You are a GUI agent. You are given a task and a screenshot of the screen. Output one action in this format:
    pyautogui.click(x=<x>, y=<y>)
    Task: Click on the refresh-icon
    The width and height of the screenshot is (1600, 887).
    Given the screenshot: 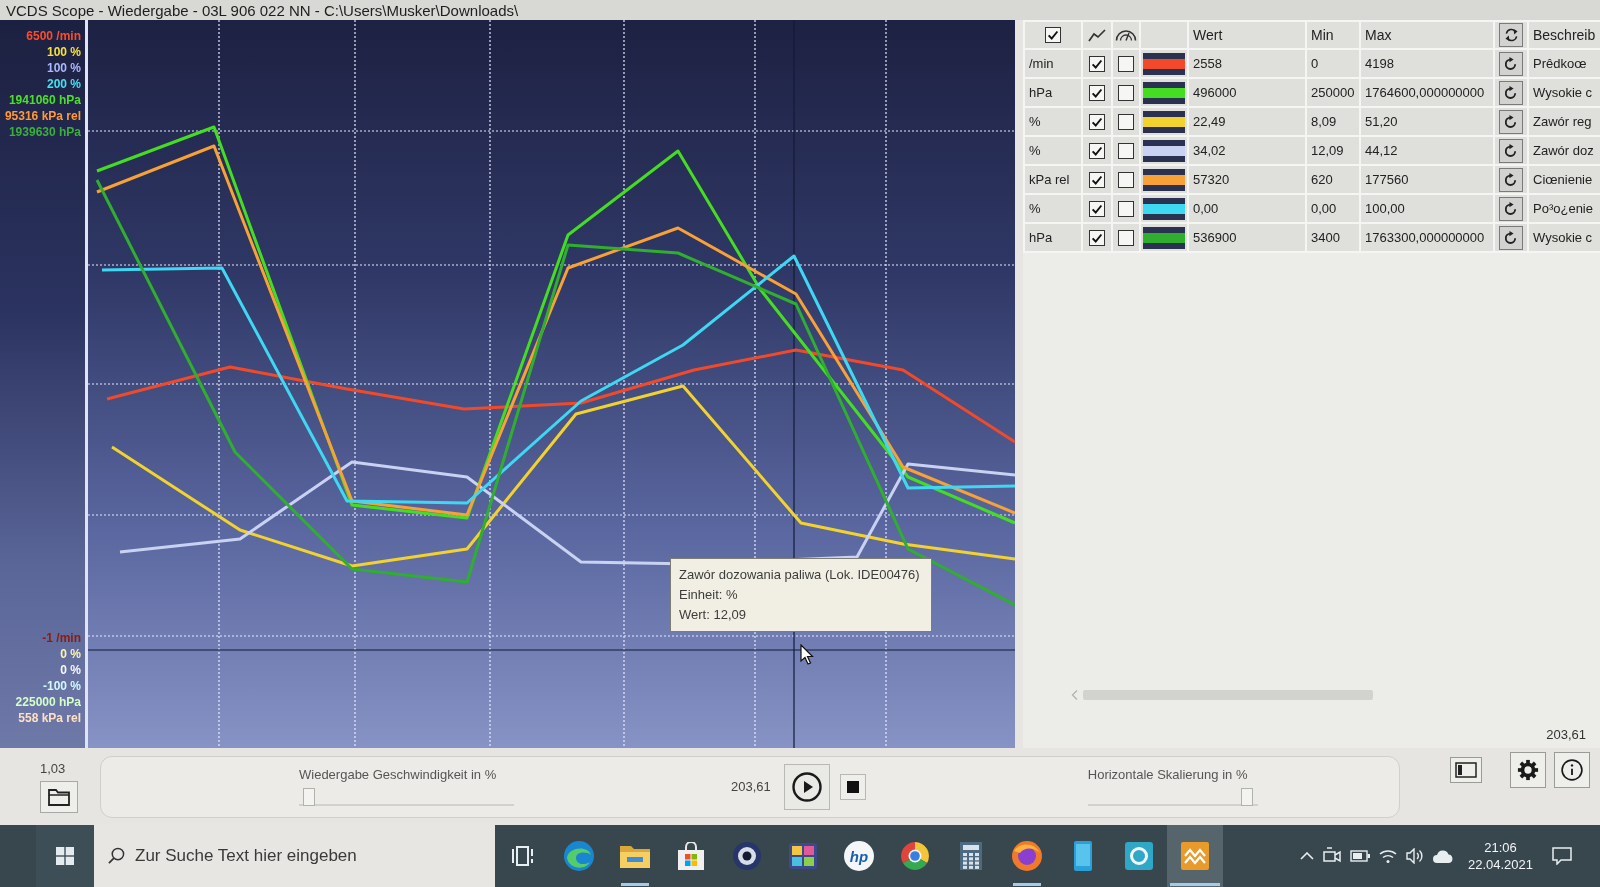 What is the action you would take?
    pyautogui.click(x=1511, y=35)
    